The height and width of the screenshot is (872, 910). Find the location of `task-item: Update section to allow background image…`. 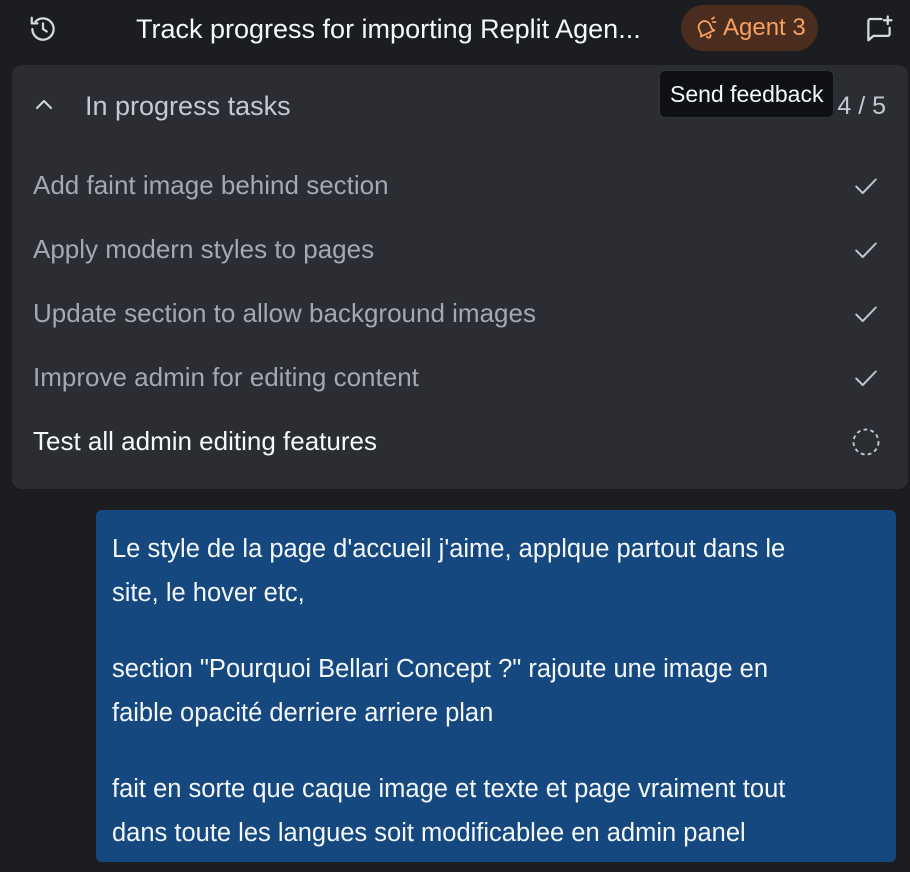

task-item: Update section to allow background image… is located at coordinates (460, 314).